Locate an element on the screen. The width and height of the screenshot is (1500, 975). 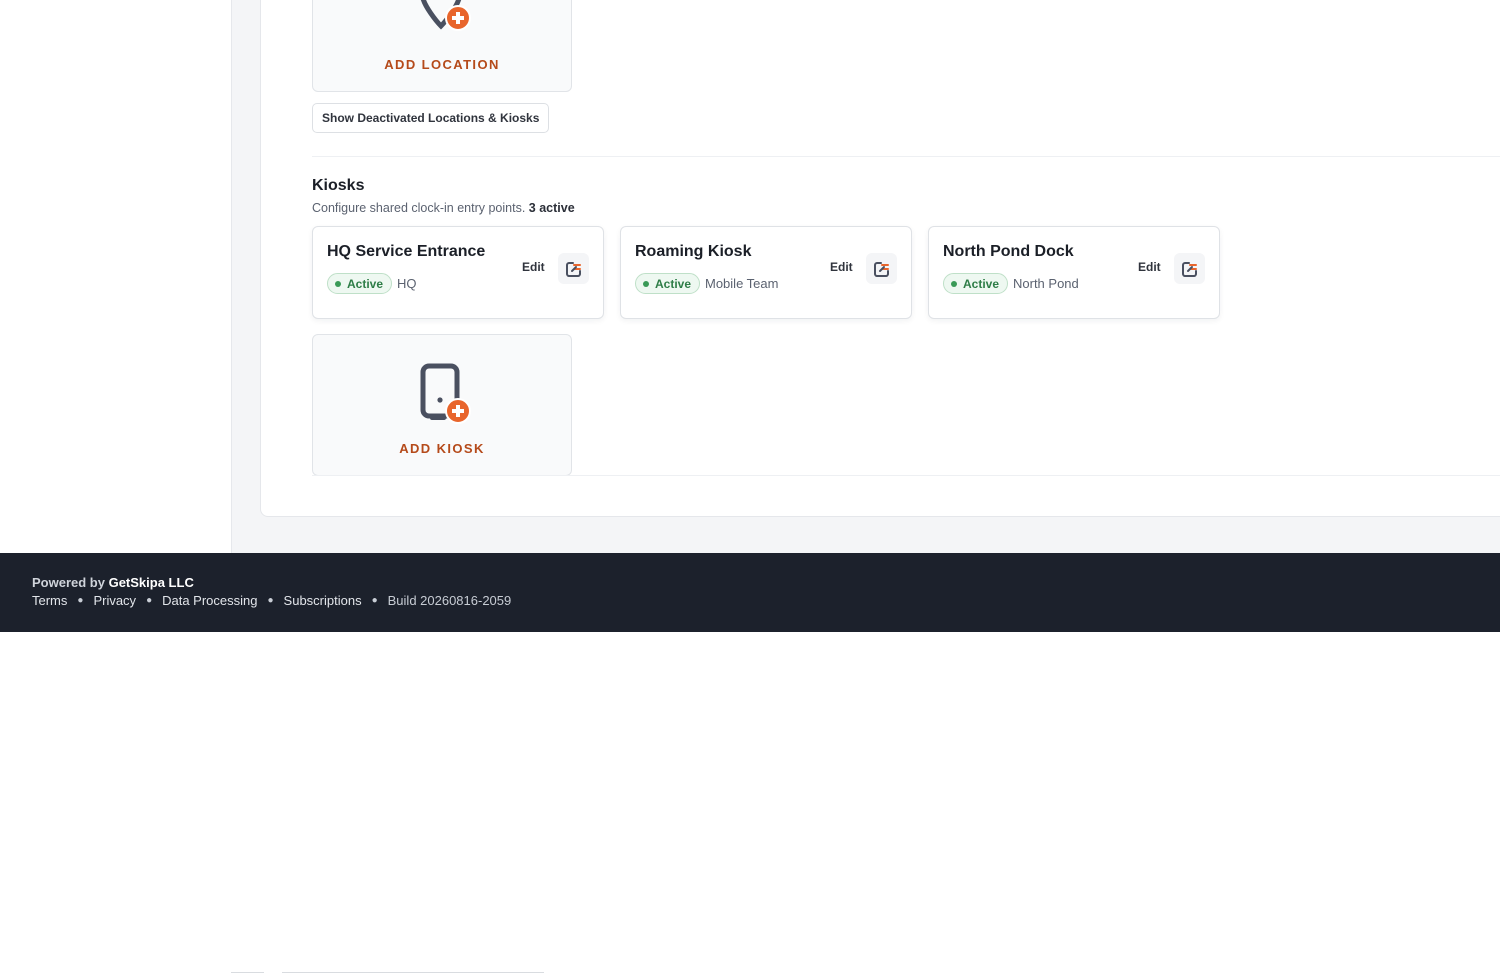
build-version: Build 20260816-2059 is located at coordinates (449, 600).